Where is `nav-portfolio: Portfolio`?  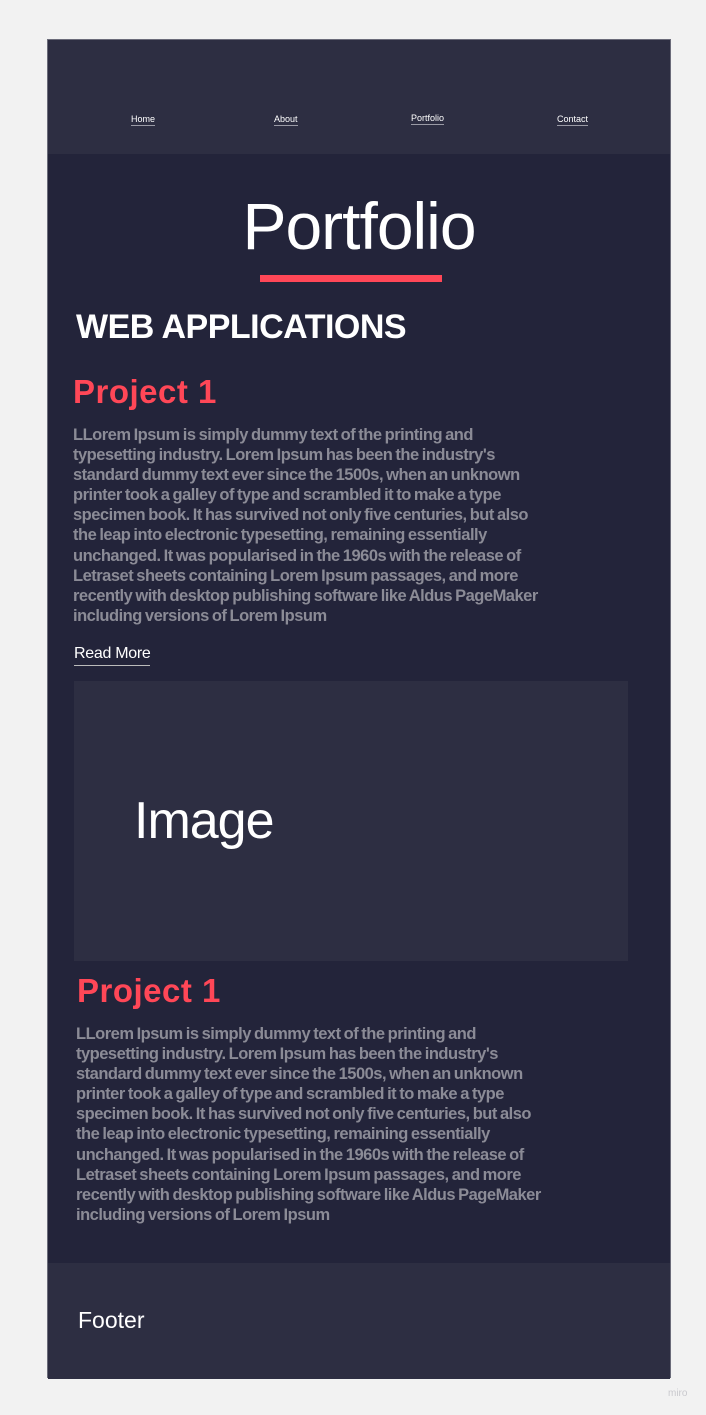
nav-portfolio: Portfolio is located at coordinates (428, 119).